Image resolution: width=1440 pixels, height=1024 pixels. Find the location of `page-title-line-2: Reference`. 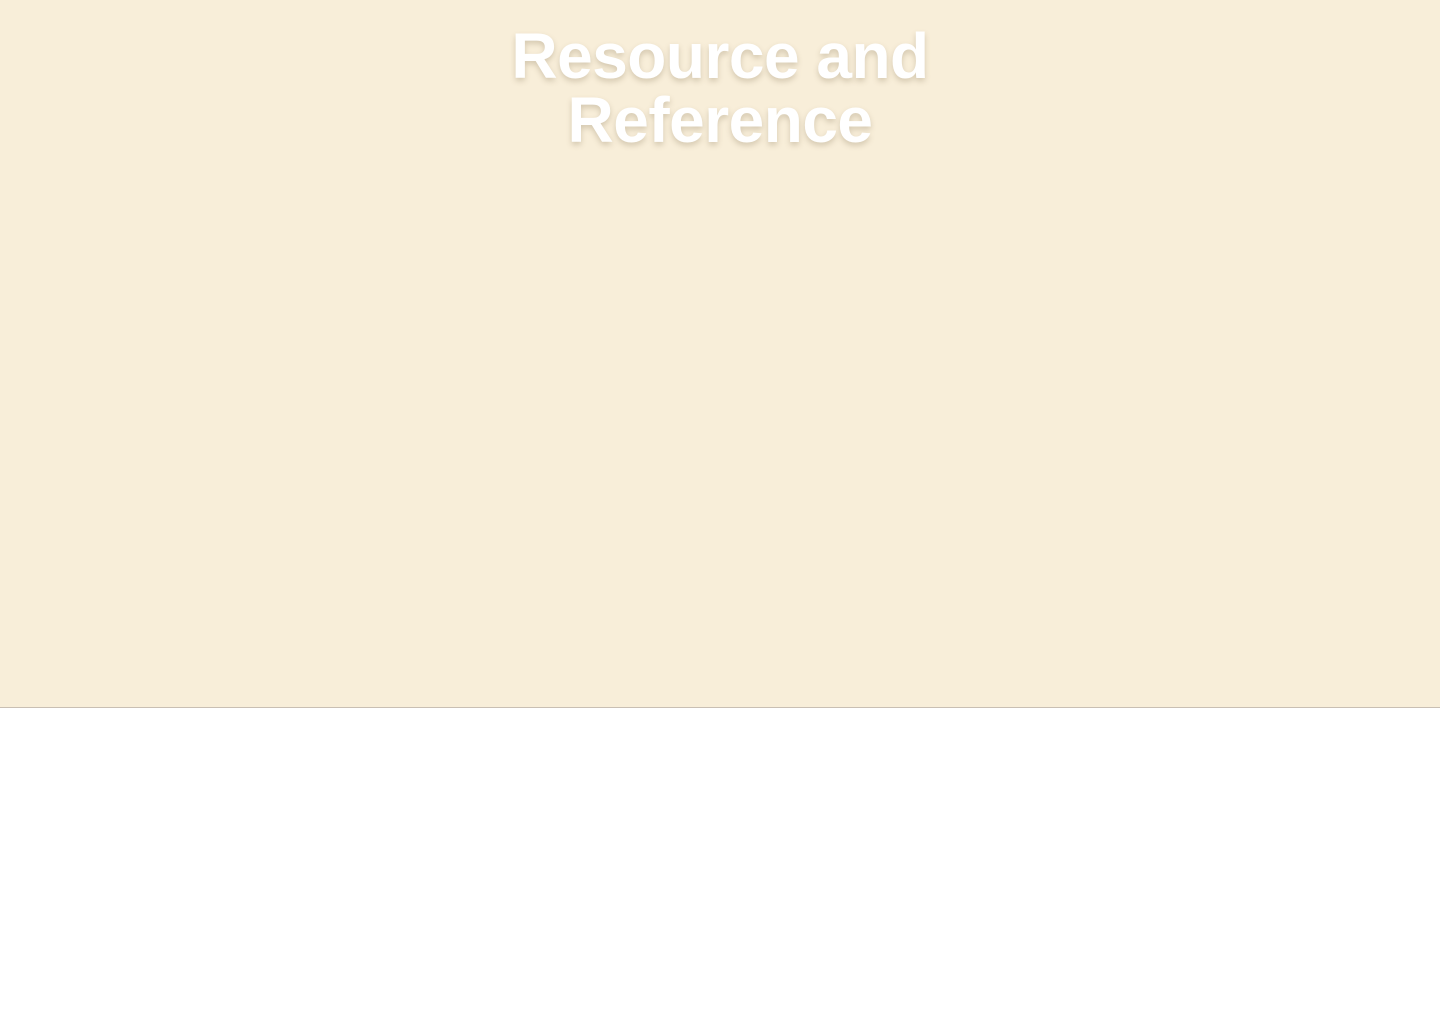

page-title-line-2: Reference is located at coordinates (720, 120).